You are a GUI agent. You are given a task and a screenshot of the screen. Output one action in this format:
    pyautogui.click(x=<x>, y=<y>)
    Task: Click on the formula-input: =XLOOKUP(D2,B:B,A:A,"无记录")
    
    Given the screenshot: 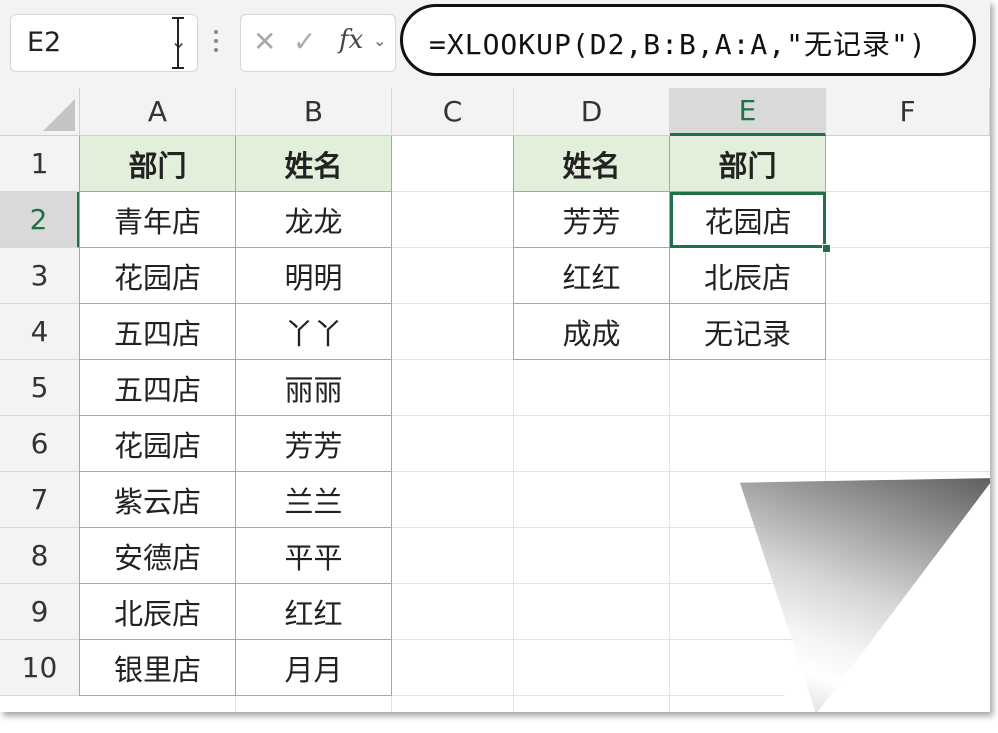 What is the action you would take?
    pyautogui.click(x=688, y=40)
    